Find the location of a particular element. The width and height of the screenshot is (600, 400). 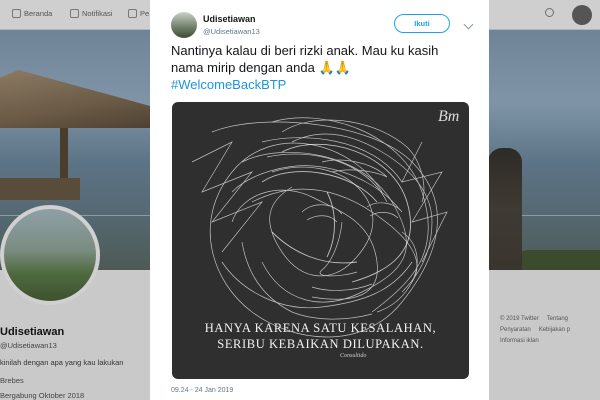

nav-notifications-label: Notifikasi is located at coordinates (97, 13).